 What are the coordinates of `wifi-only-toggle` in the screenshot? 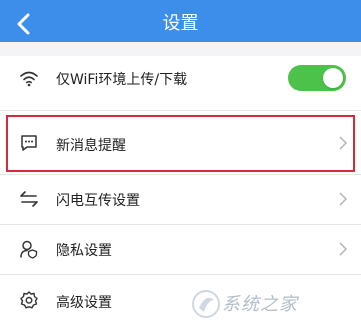 It's located at (317, 78).